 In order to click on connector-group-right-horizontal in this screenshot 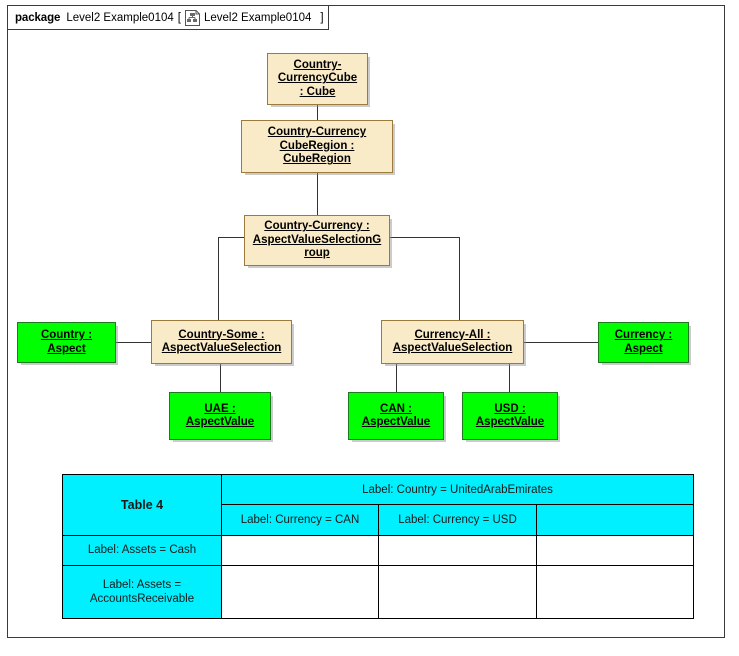, I will do `click(424, 237)`.